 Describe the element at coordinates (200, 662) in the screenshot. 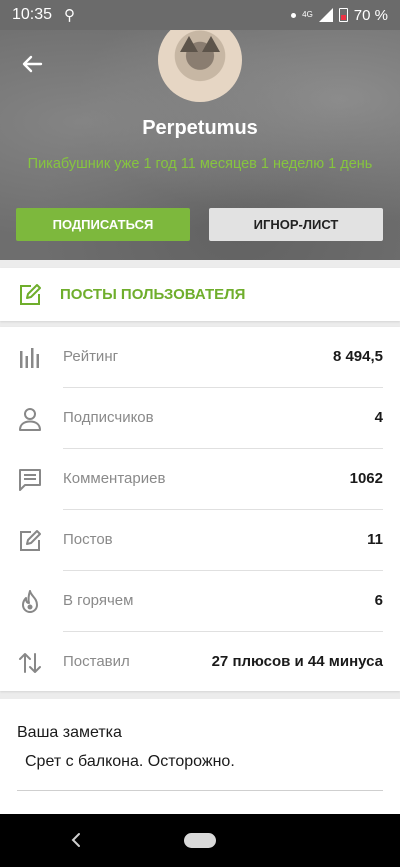

I see `stat-row-votes: Поставил 27 плюсов и 44 минуса` at that location.